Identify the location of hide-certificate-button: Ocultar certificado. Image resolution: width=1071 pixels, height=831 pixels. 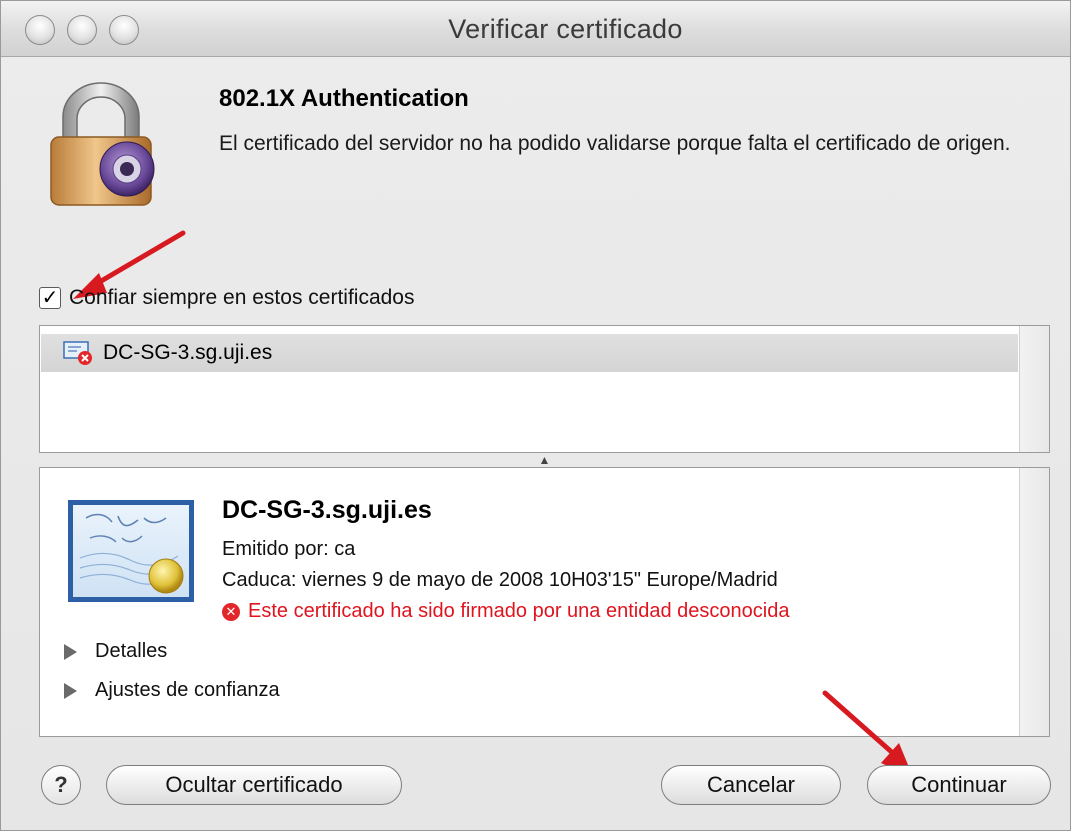
(254, 785).